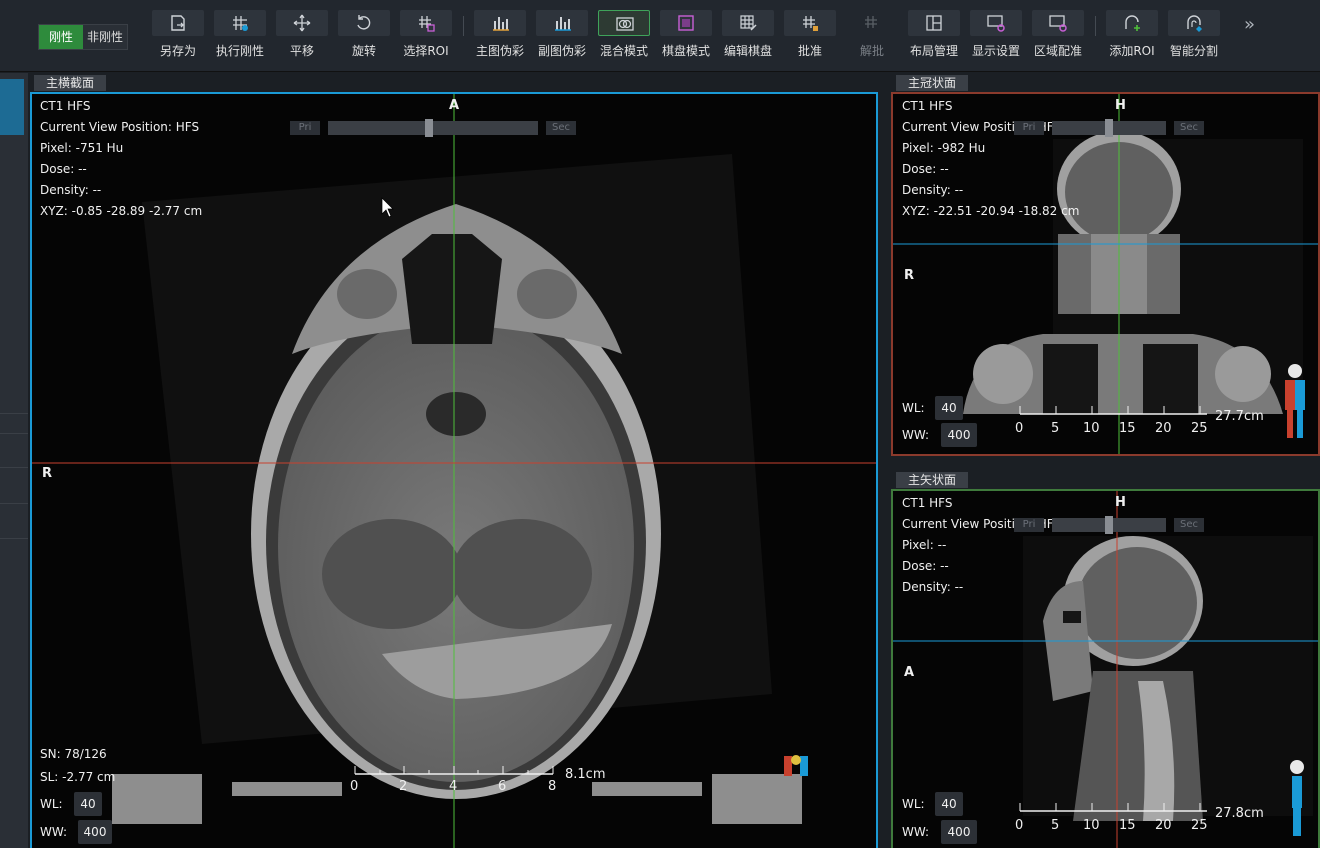 The height and width of the screenshot is (848, 1320). Describe the element at coordinates (748, 37) in the screenshot. I see `edit-checkerboard-button: 编辑棋盘` at that location.